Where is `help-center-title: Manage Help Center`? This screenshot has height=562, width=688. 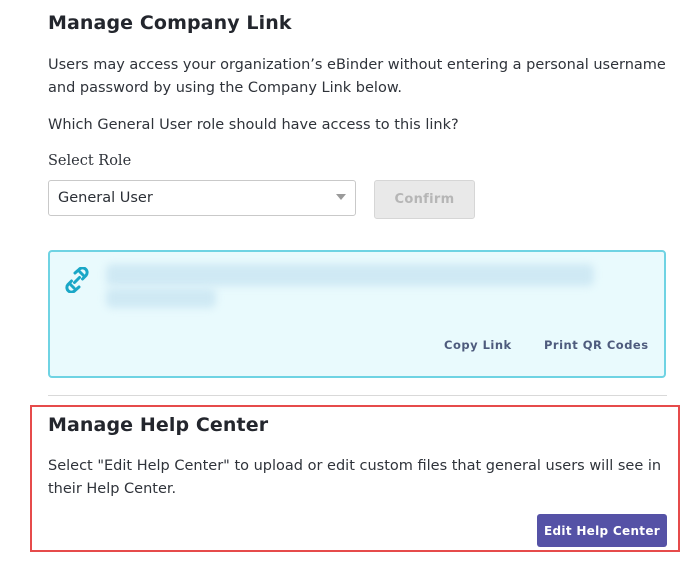 help-center-title: Manage Help Center is located at coordinates (158, 425).